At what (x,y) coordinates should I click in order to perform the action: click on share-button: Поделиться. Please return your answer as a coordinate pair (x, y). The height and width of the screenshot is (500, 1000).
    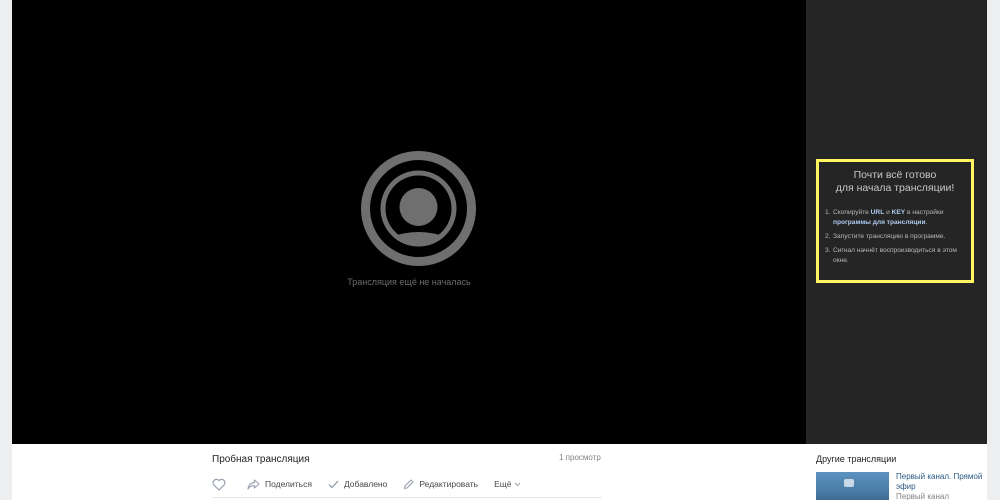
    Looking at the image, I should click on (279, 484).